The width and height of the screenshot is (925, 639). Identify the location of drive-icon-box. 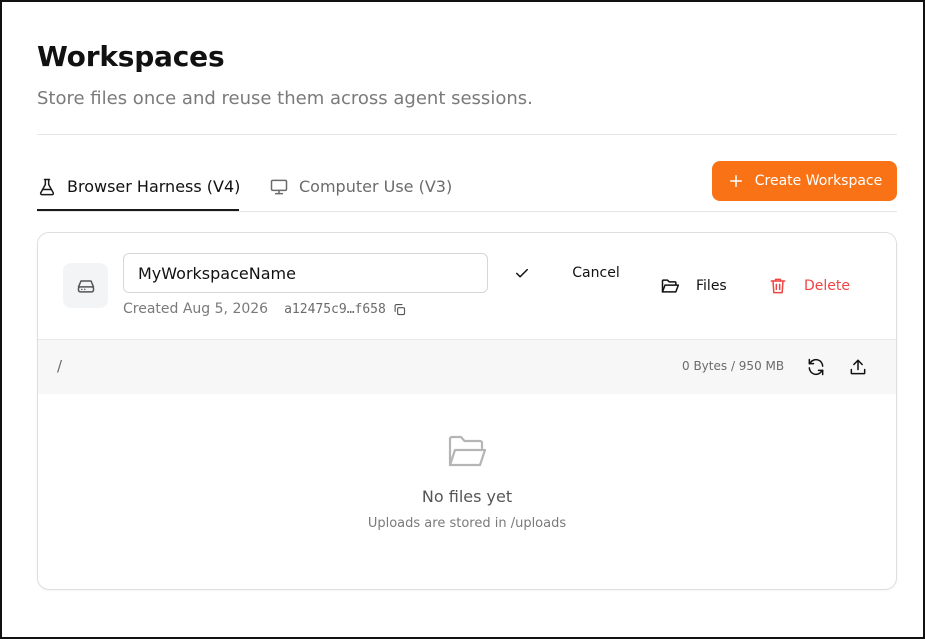
(85, 285).